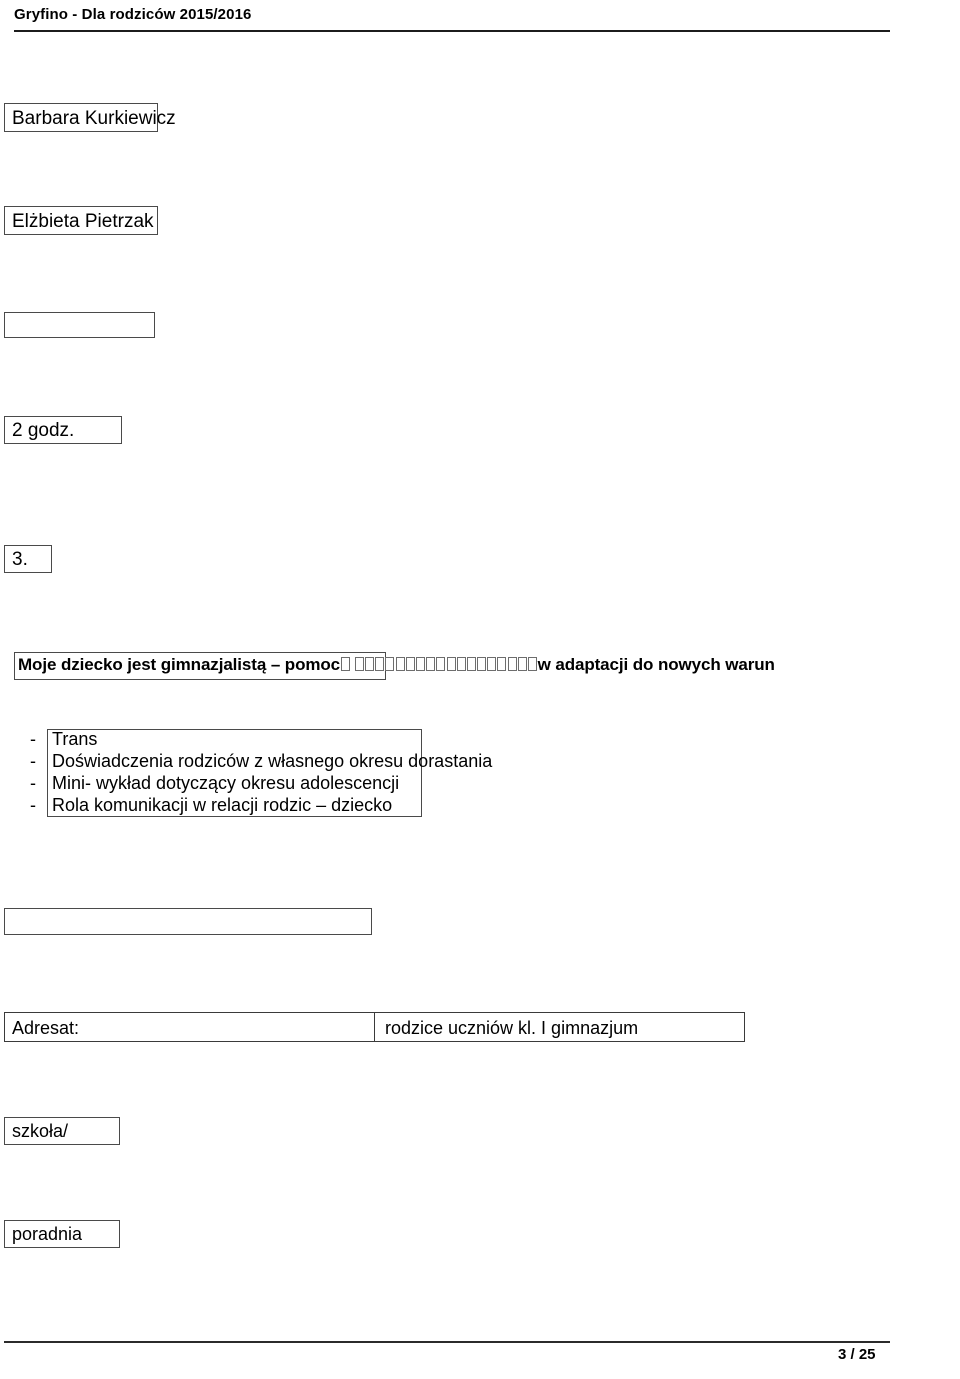 The image size is (960, 1379). What do you see at coordinates (374, 1027) in the screenshot?
I see `adresat-column-divider` at bounding box center [374, 1027].